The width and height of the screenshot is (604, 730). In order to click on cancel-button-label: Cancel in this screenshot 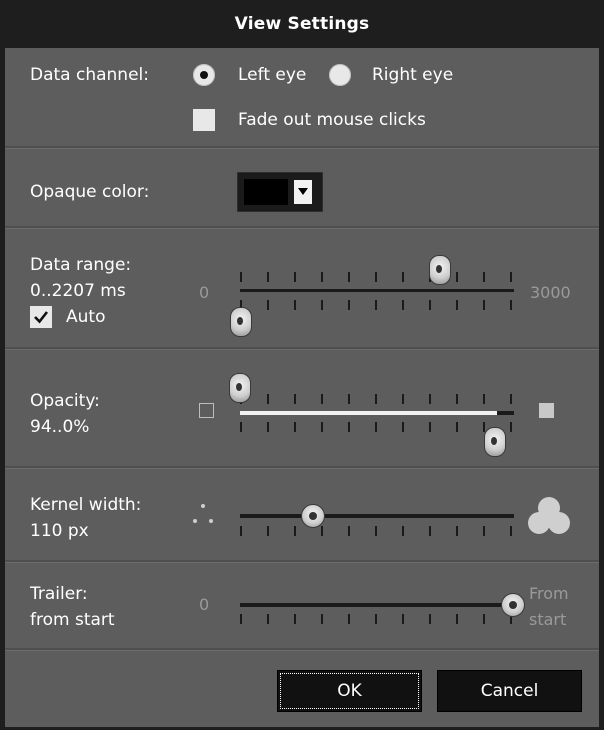, I will do `click(509, 691)`.